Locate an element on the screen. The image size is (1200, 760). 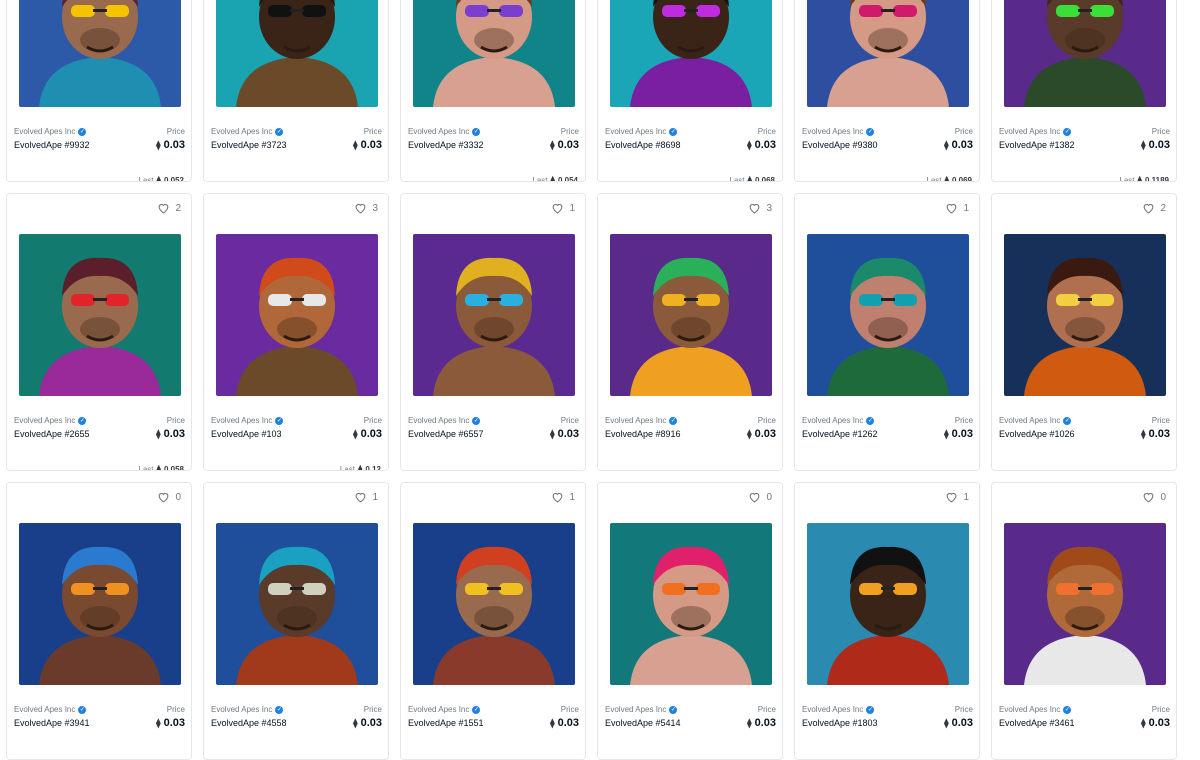
nft-name: EvolvedApe #3461 is located at coordinates (1037, 723).